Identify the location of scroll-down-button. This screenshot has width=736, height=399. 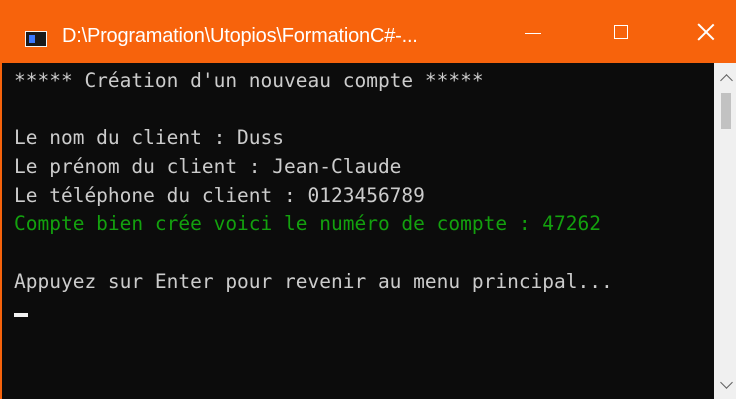
(725, 385).